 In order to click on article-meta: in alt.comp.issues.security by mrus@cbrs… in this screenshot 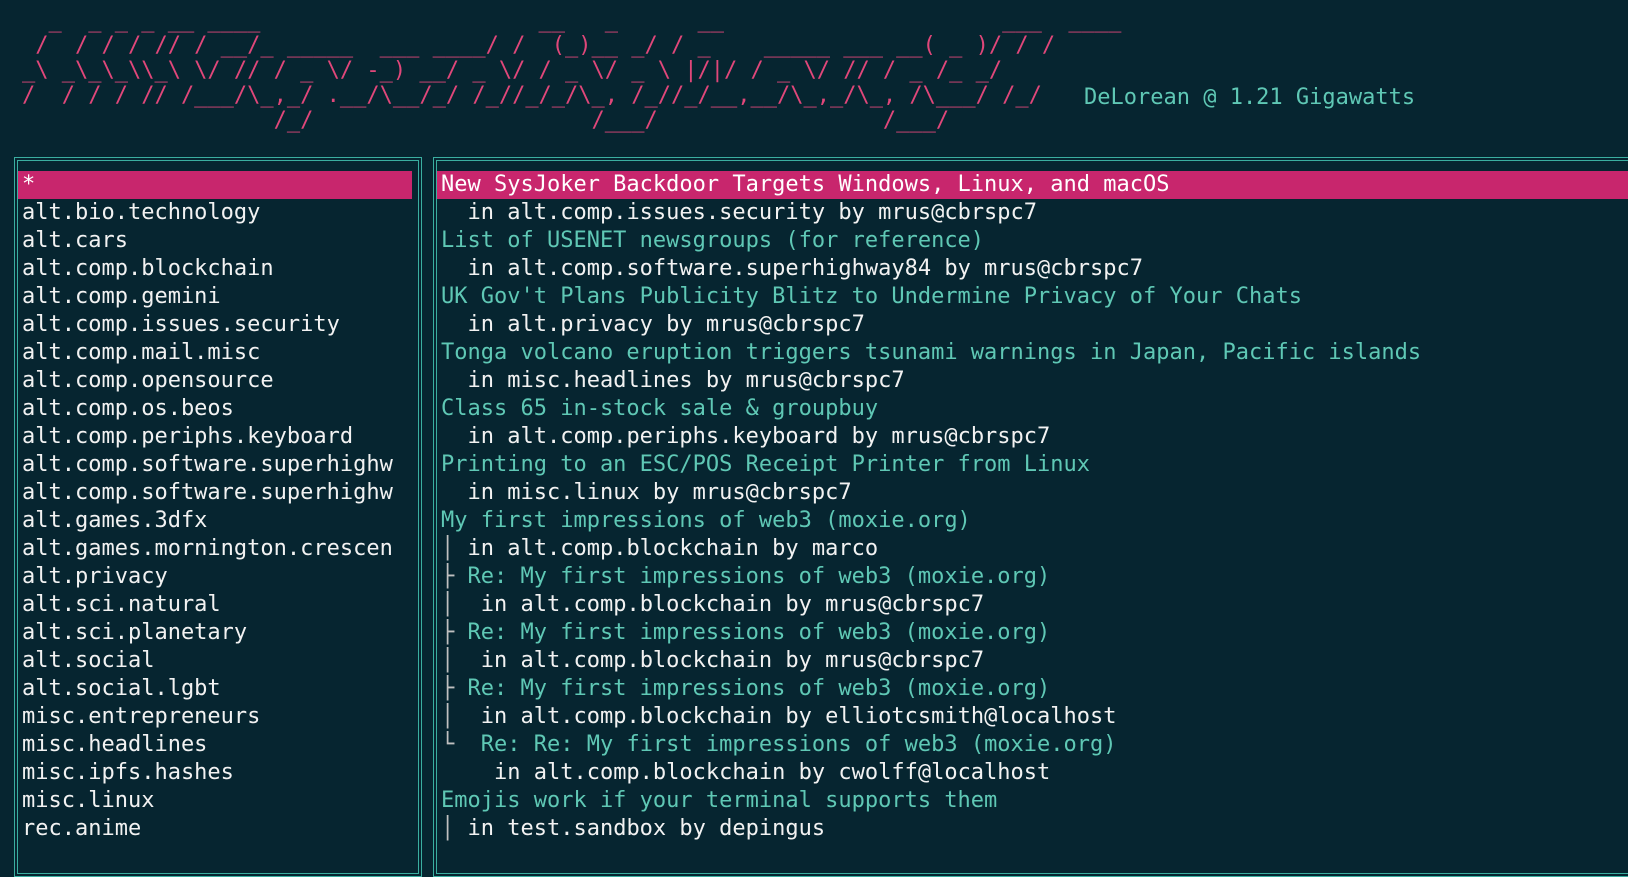, I will do `click(752, 212)`.